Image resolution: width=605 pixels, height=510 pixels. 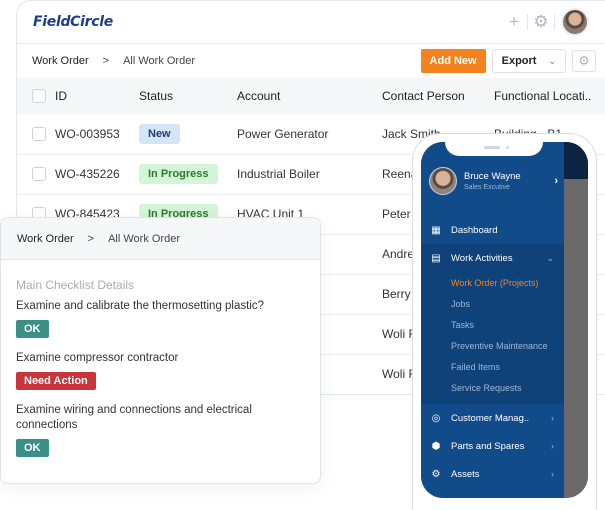 I want to click on result-badge: Need Action, so click(x=56, y=381).